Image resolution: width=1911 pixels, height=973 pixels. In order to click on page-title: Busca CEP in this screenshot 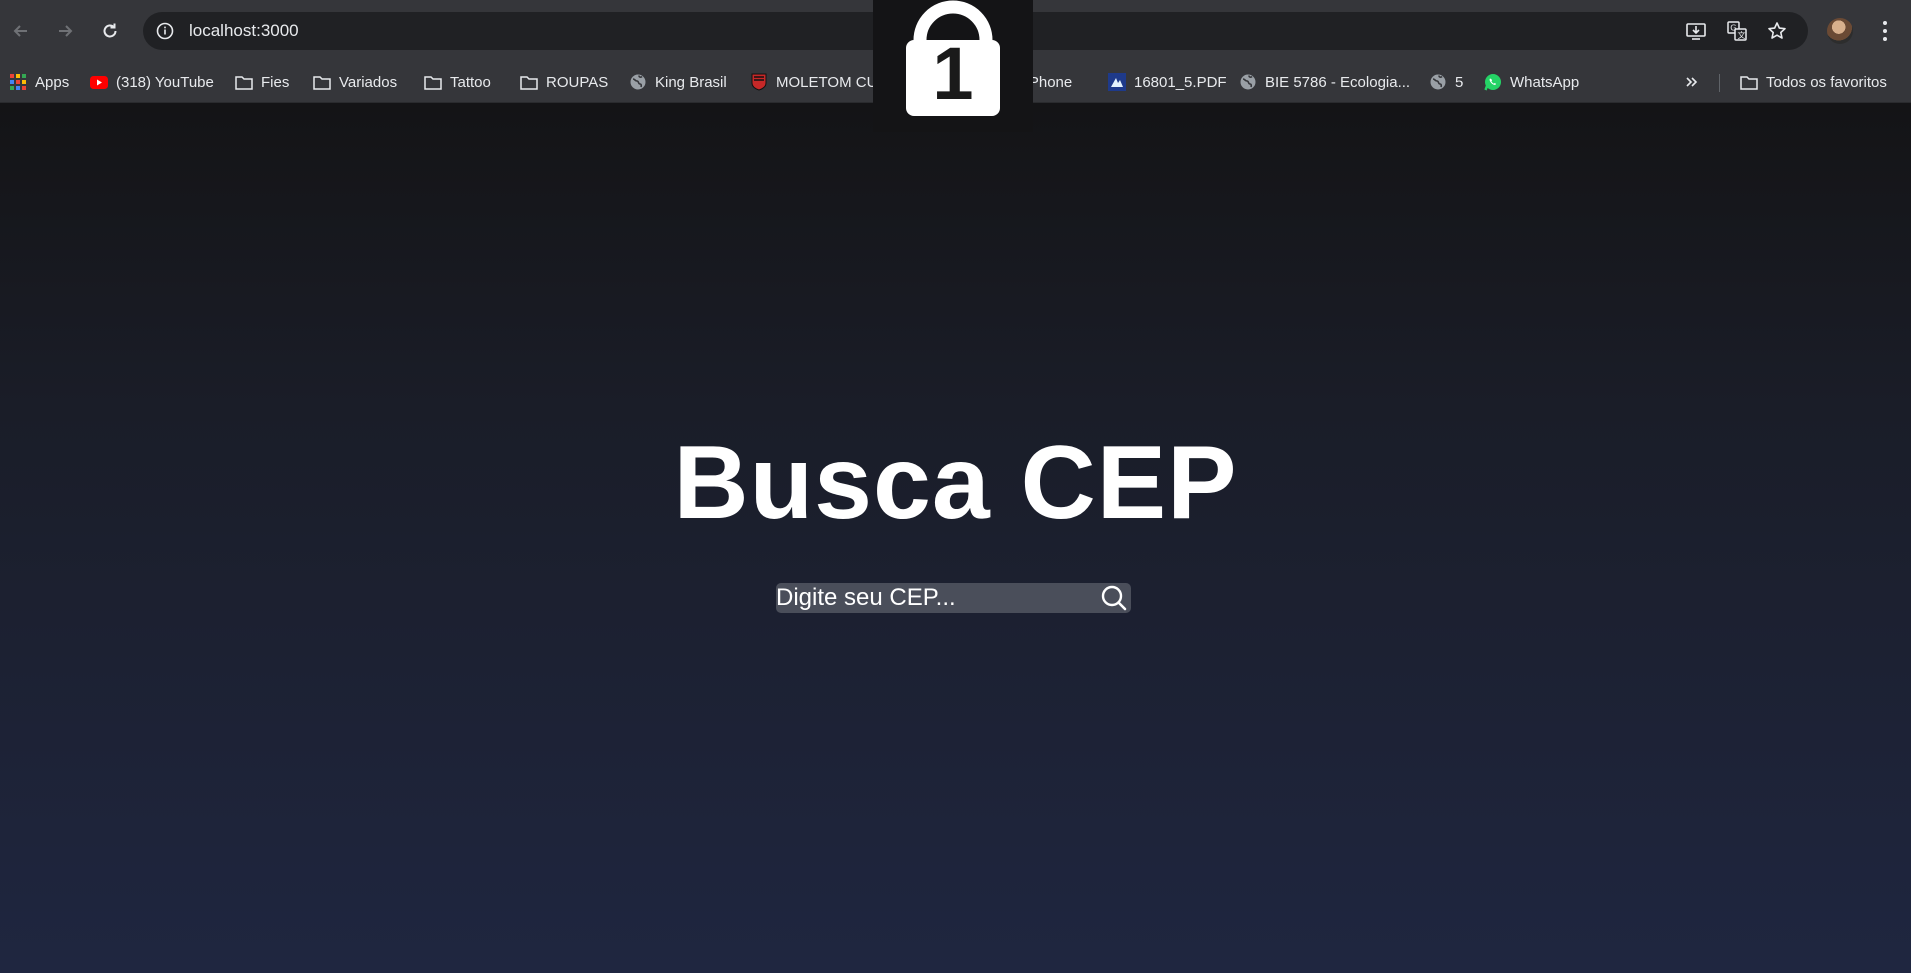, I will do `click(955, 483)`.